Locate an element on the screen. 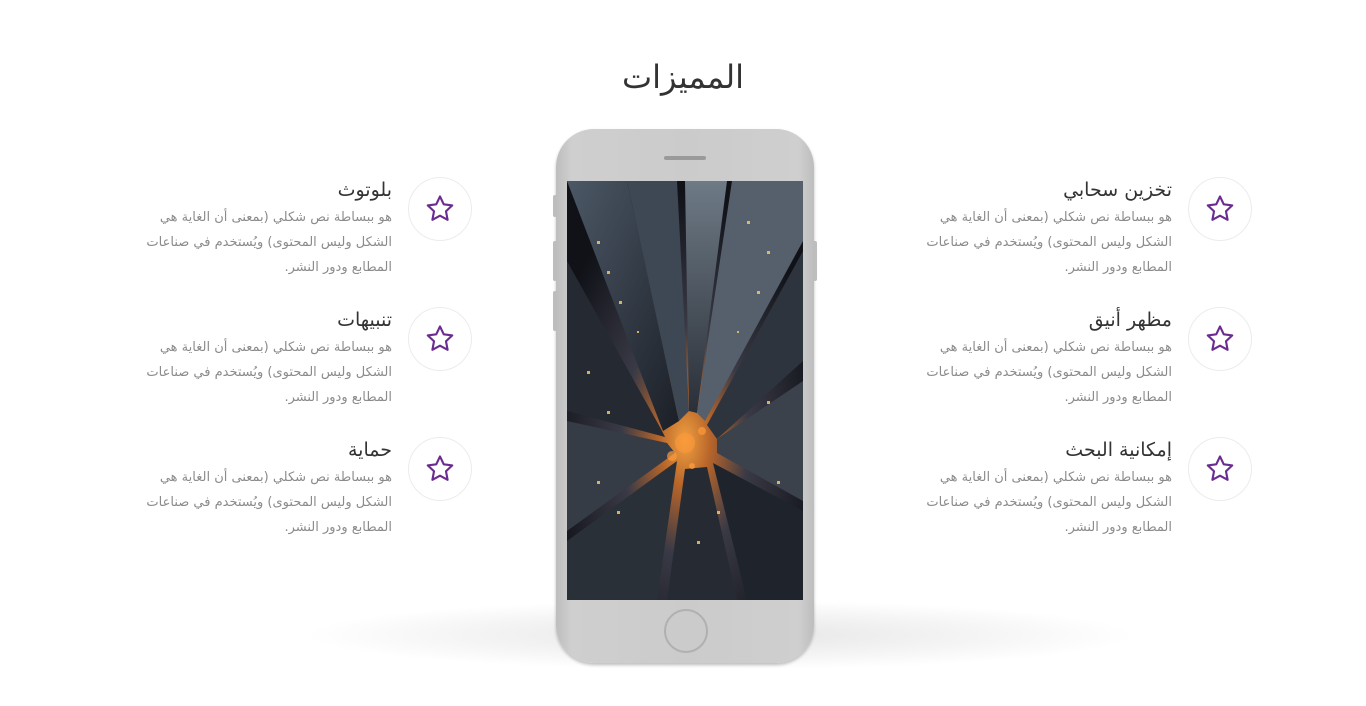 The height and width of the screenshot is (706, 1366). feature-title: تنبيهات is located at coordinates (364, 320).